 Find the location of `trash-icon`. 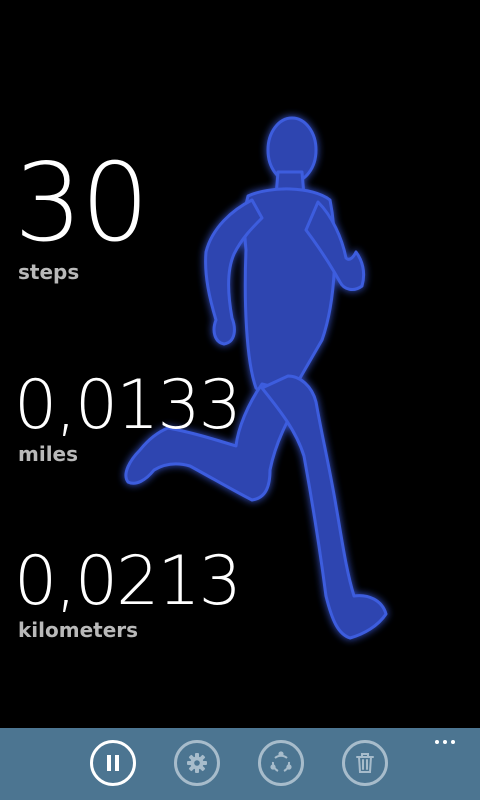

trash-icon is located at coordinates (365, 763).